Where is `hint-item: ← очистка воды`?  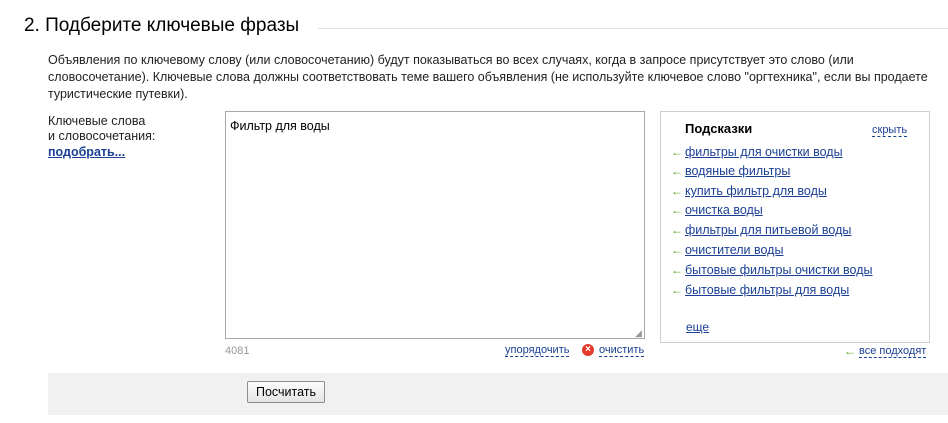
hint-item: ← очистка воды is located at coordinates (717, 211).